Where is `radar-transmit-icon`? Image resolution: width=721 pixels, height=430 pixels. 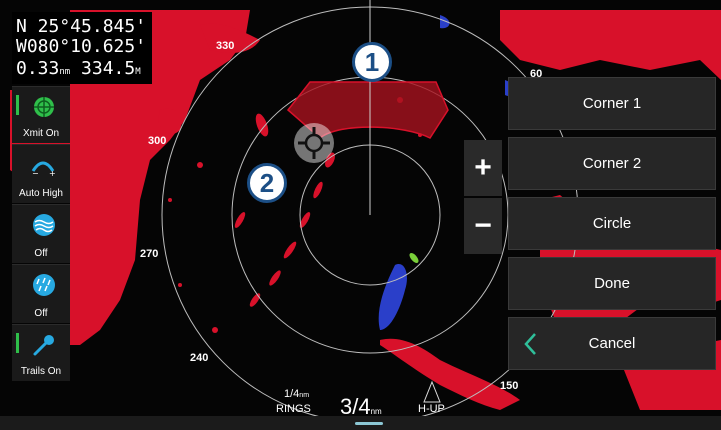 radar-transmit-icon is located at coordinates (44, 107).